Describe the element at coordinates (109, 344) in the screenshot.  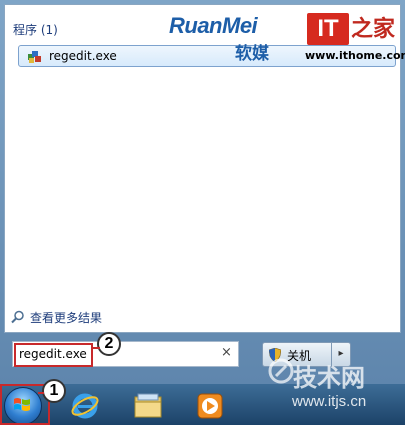
I see `step-2-marker: 2` at that location.